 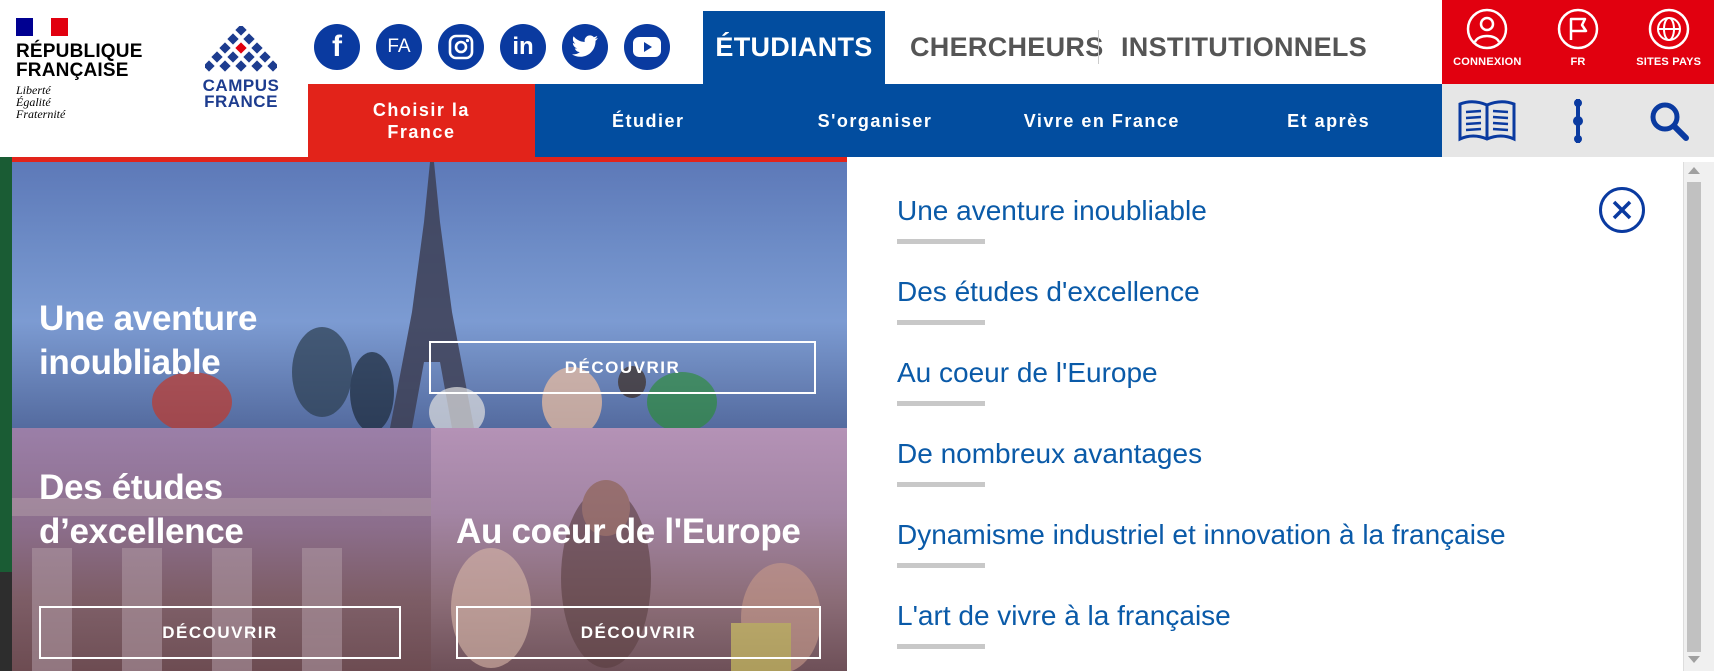 I want to click on republique-motto: Liberté Égalité Fraternité, so click(x=81, y=102).